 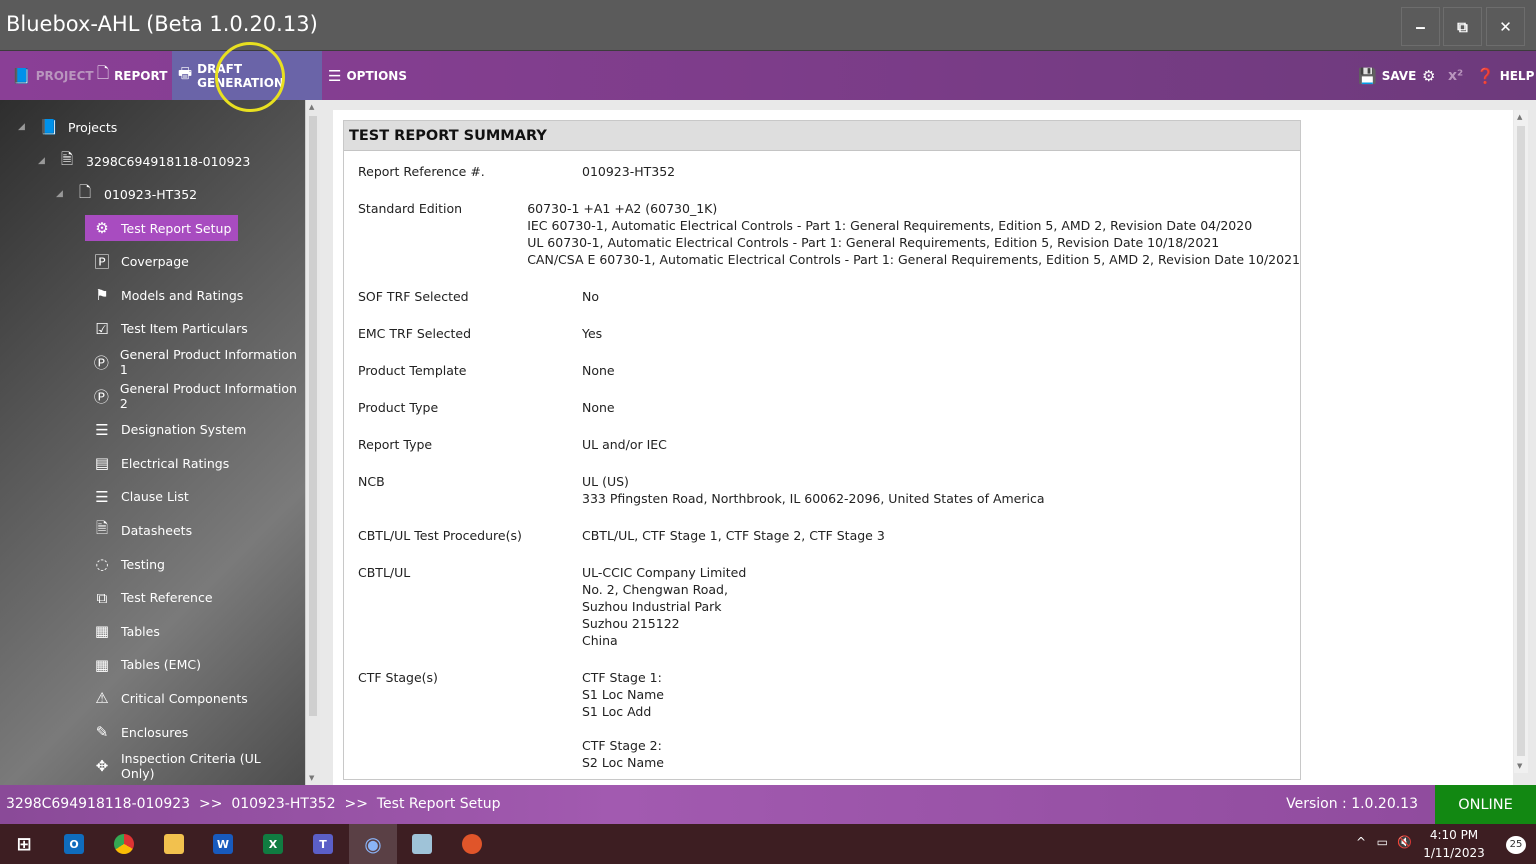 I want to click on sidebar-item-coverpage: 🄿 Coverpage, so click(x=140, y=262).